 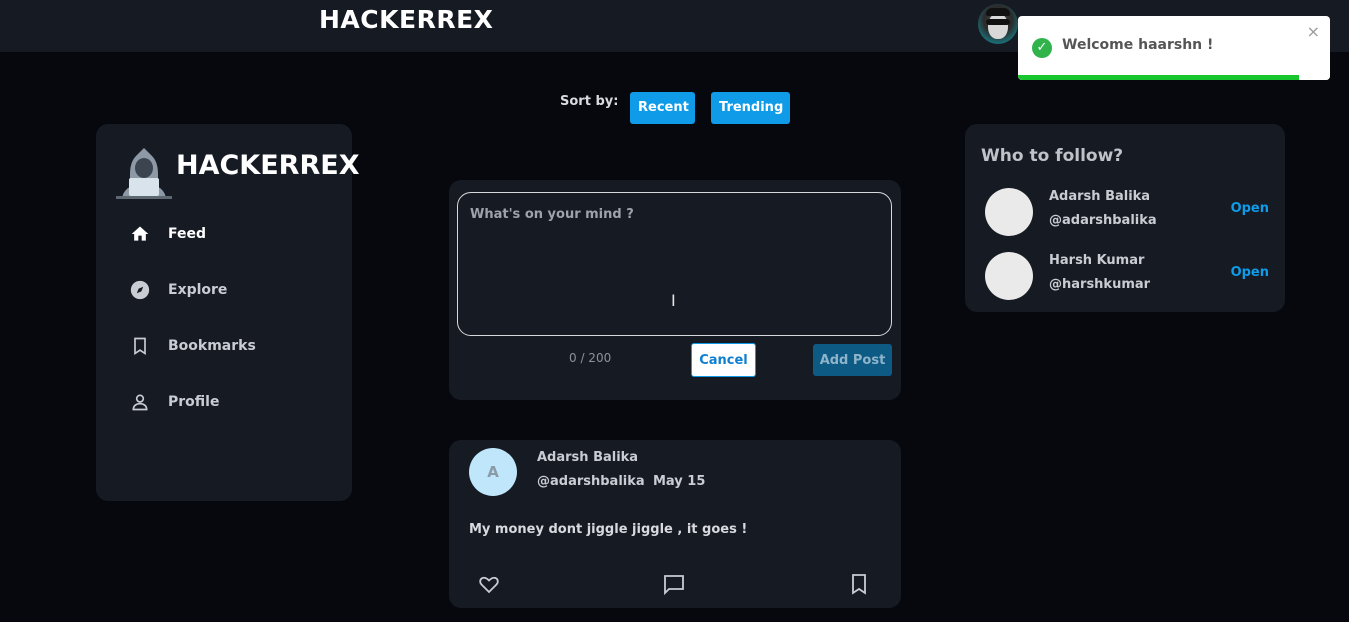 I want to click on sidebar: HACKERREX Feed Explore Bookmarks Profile, so click(x=228, y=312).